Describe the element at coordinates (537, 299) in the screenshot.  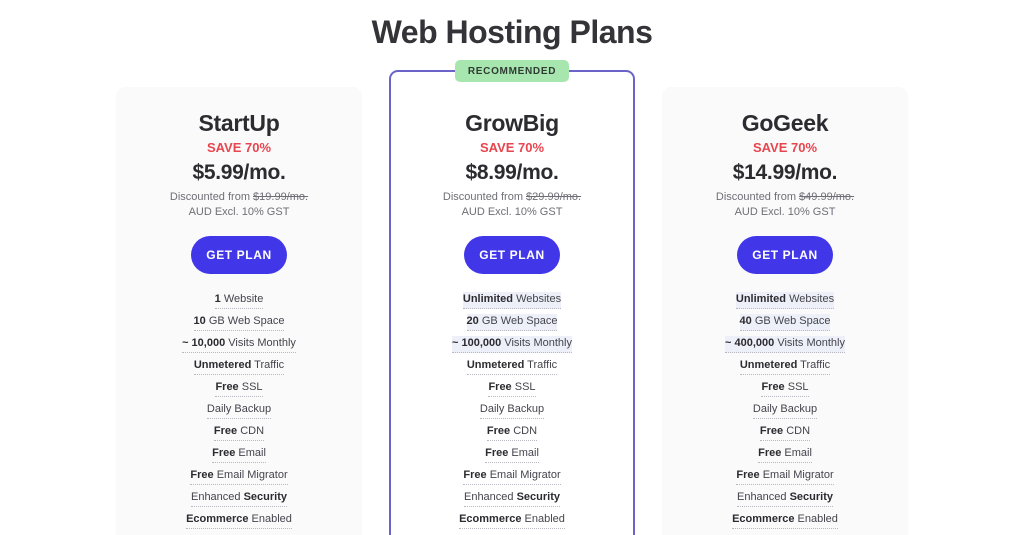
I see `feature-rest: Websites` at that location.